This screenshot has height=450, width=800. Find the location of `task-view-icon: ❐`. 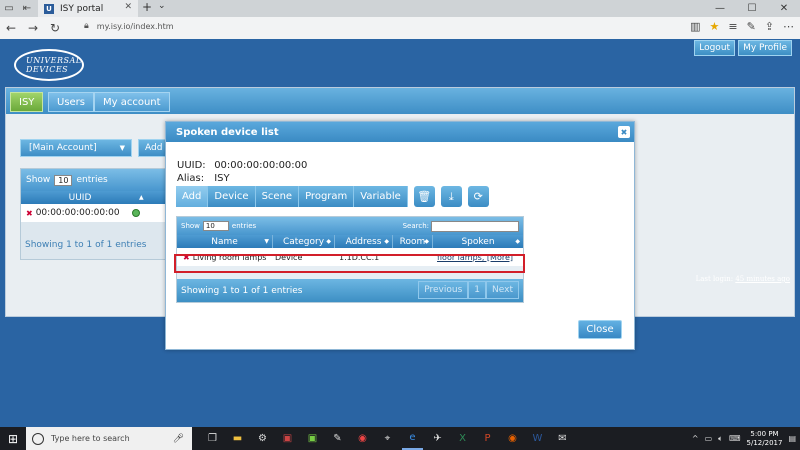

task-view-icon: ❐ is located at coordinates (212, 438).